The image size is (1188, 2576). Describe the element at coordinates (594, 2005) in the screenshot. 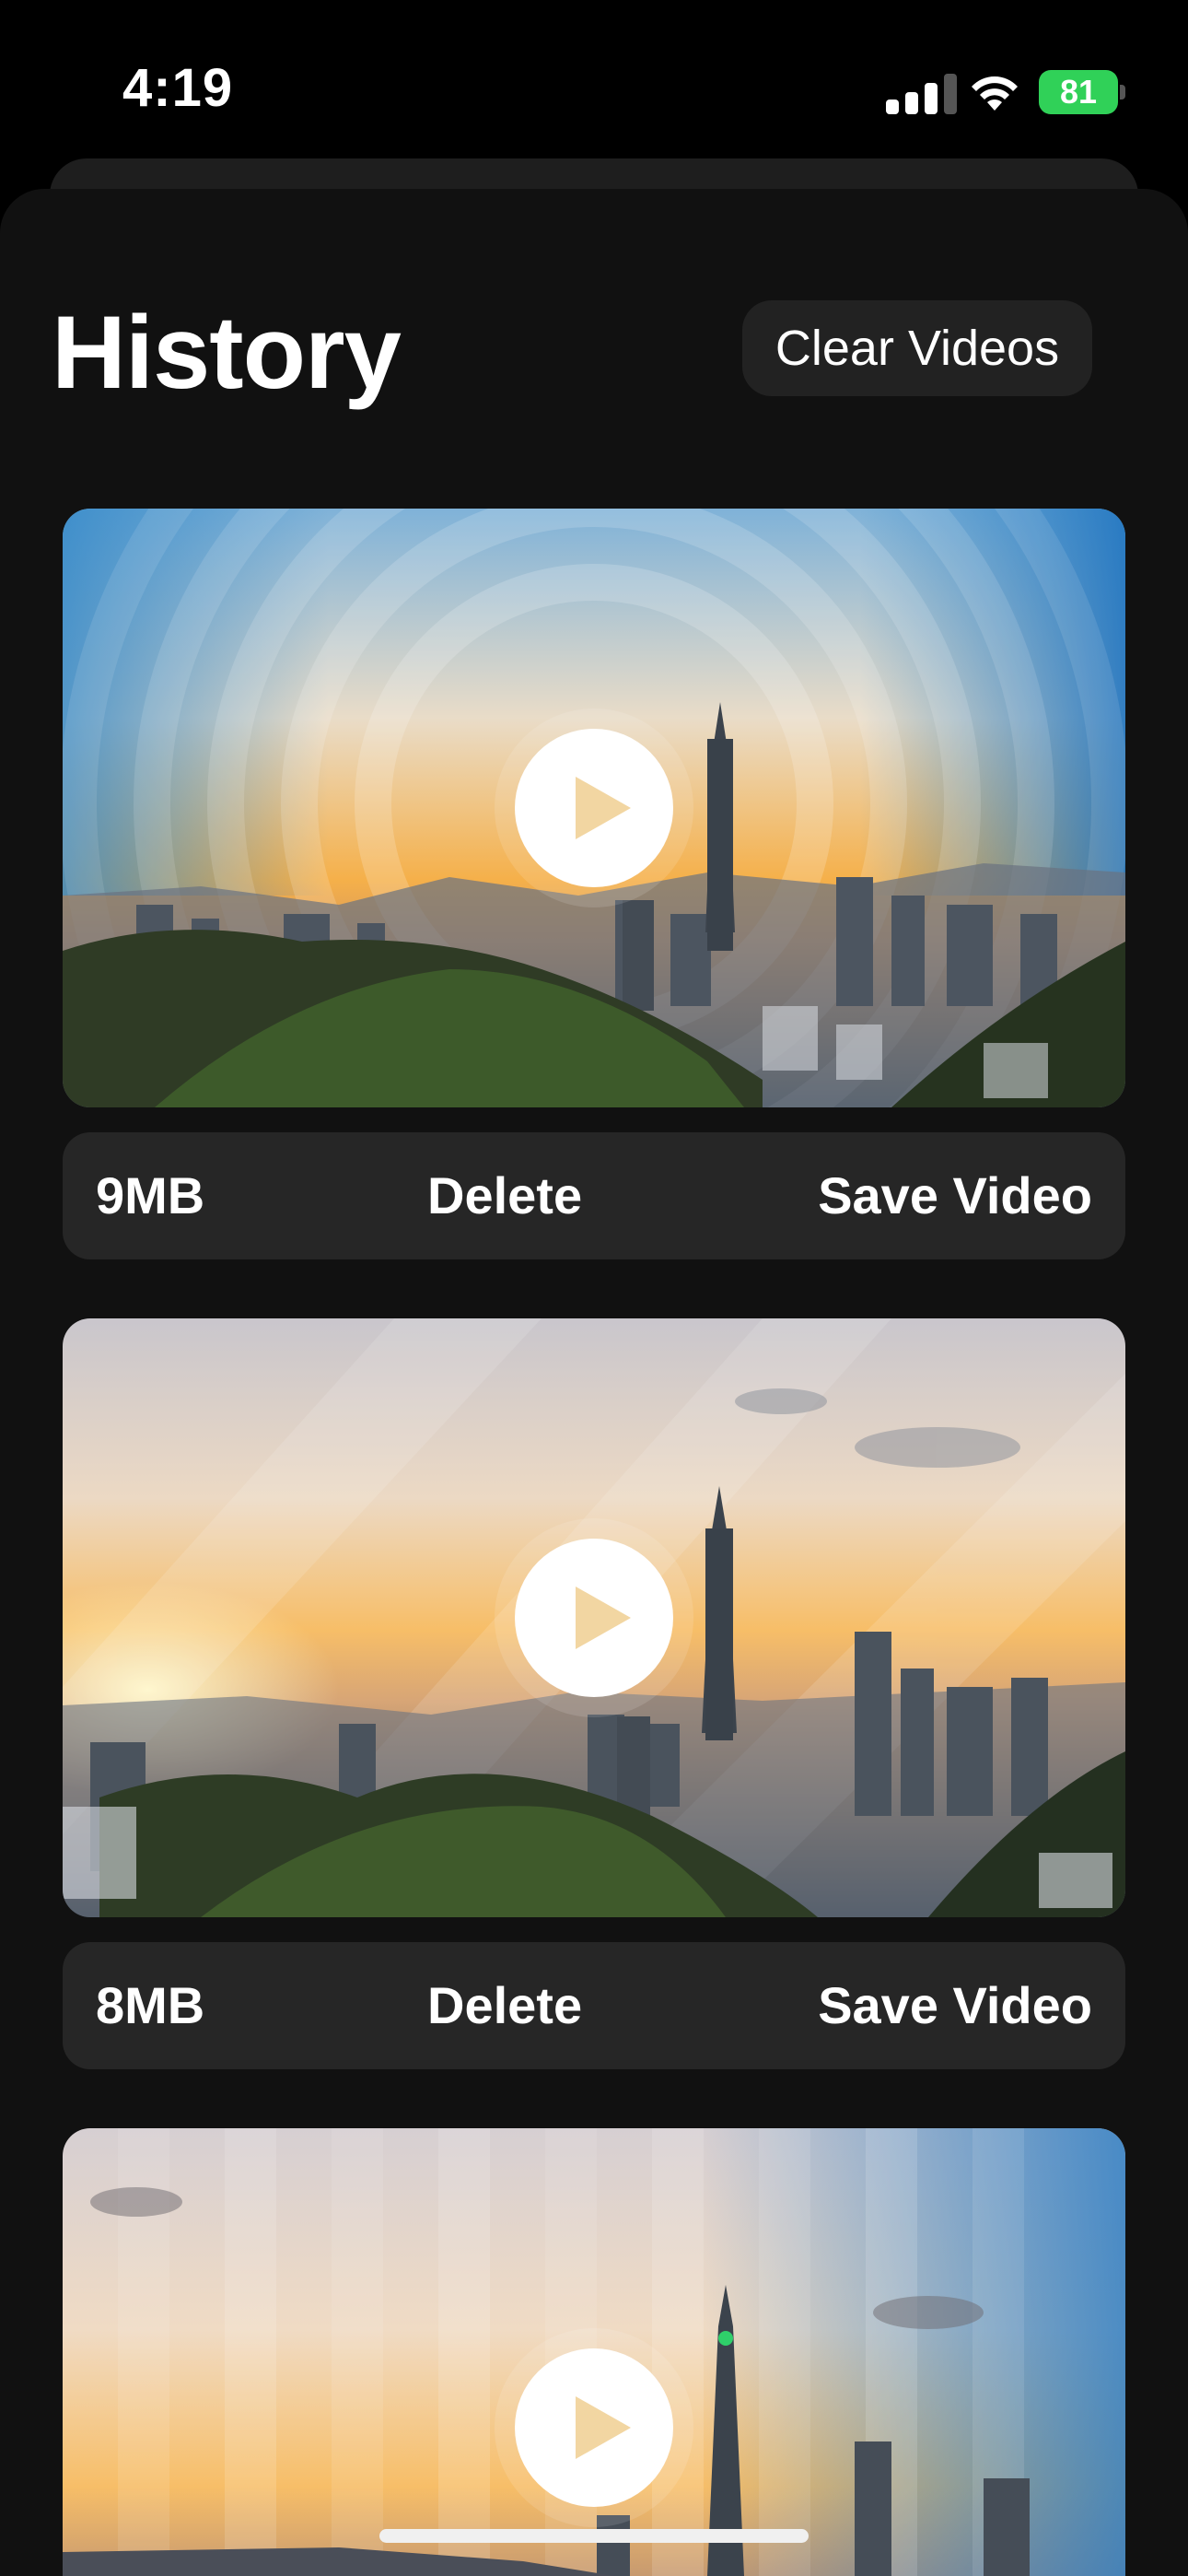

I see `video-actions: 8MB Delete Save Video` at that location.